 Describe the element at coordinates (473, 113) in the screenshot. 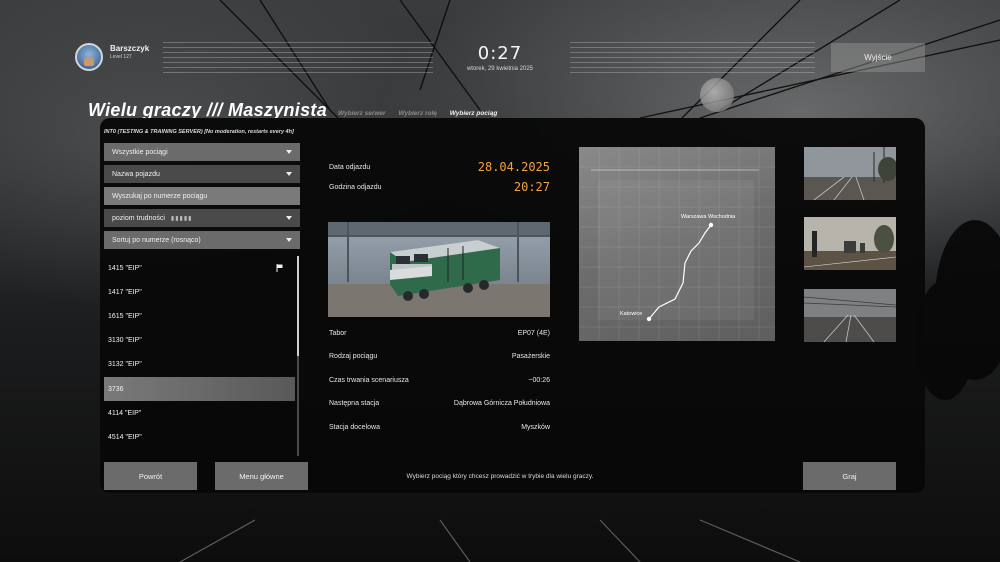

I see `breadcrumb-select-train: Wybierz pociąg` at that location.